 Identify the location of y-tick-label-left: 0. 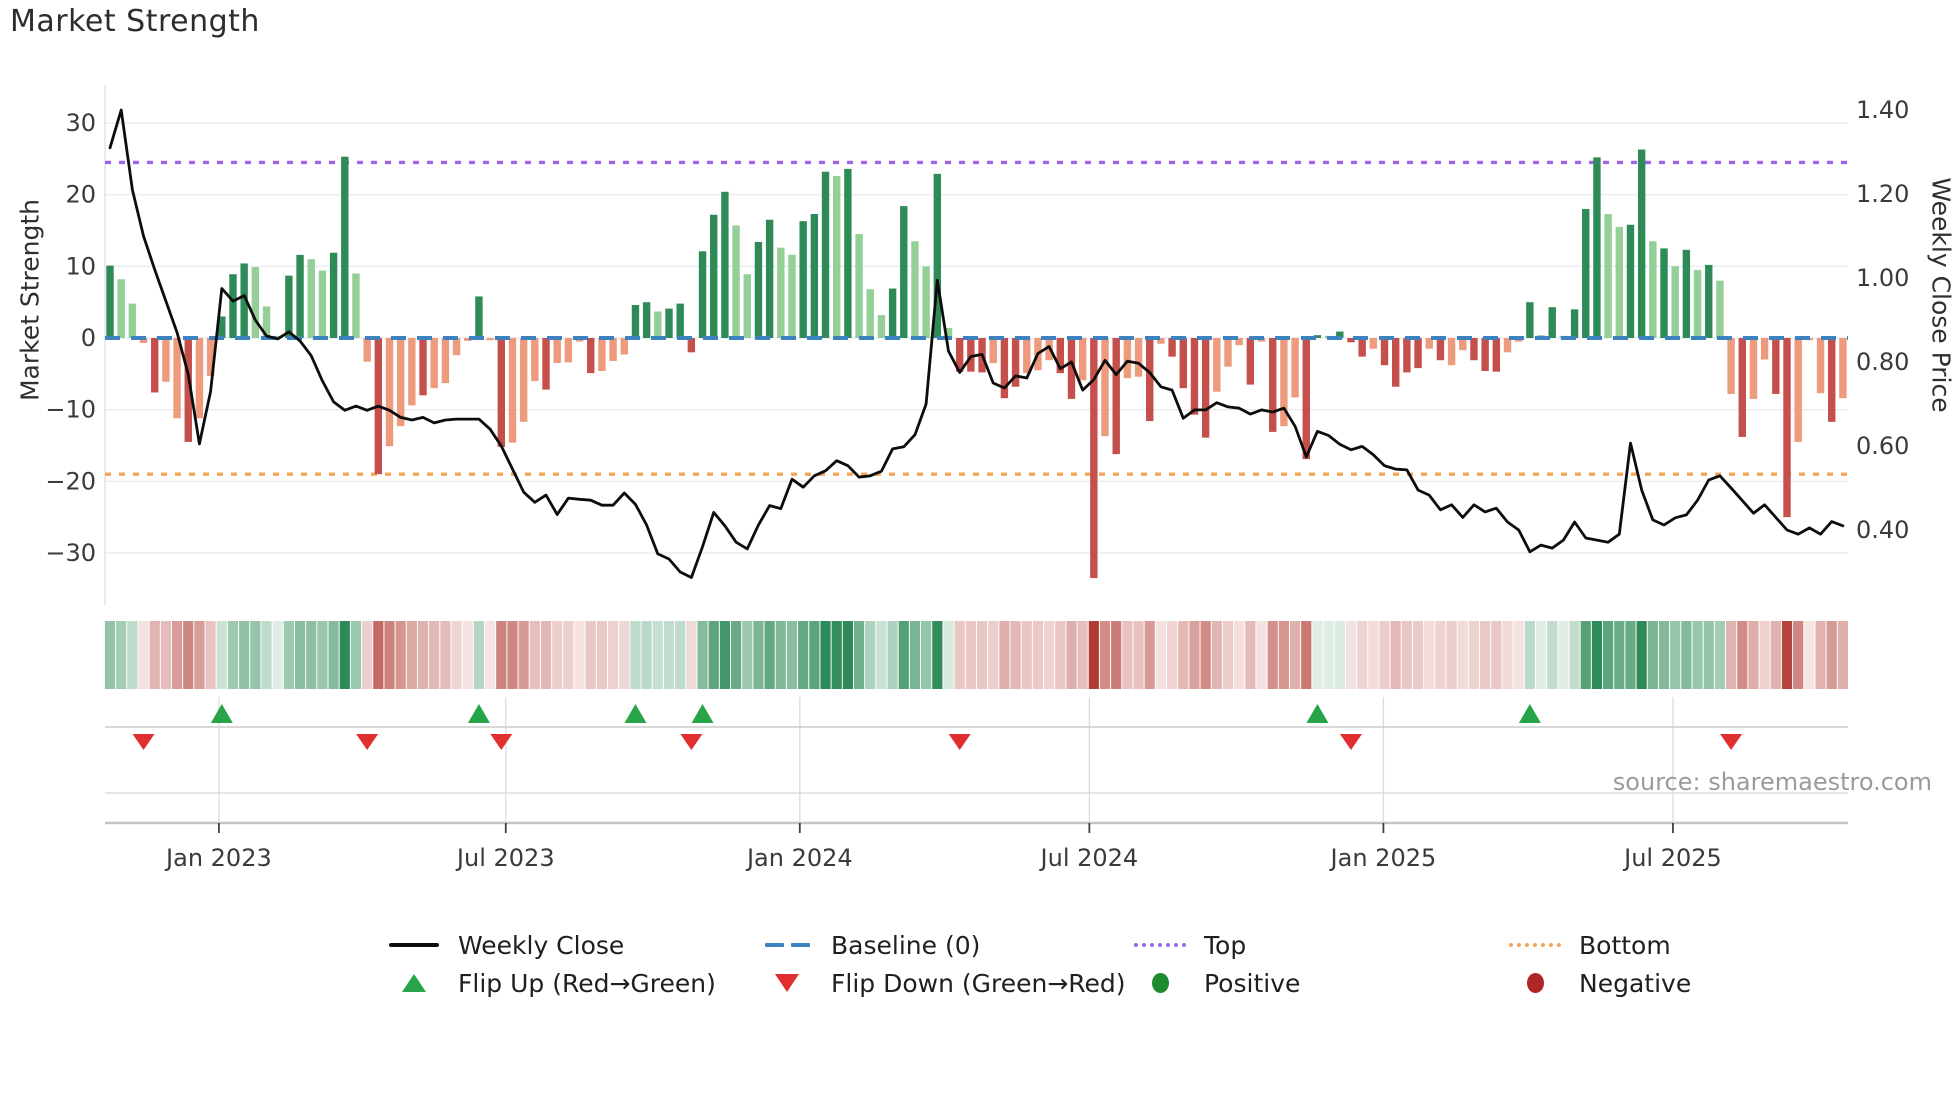
(88, 338).